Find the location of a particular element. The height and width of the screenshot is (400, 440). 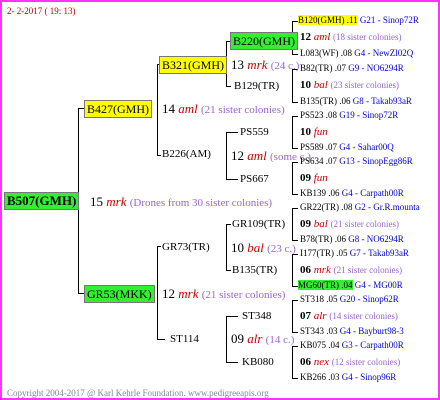

g4-link-a: G13 - SinopEgg86R is located at coordinates (376, 161).